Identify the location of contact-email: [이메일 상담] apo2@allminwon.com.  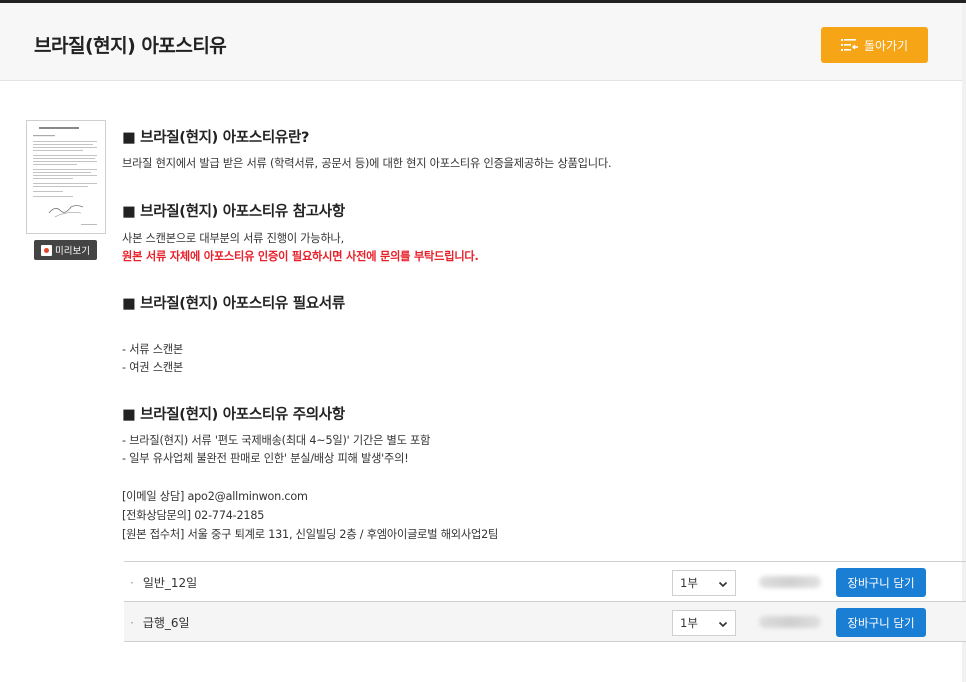
(215, 496).